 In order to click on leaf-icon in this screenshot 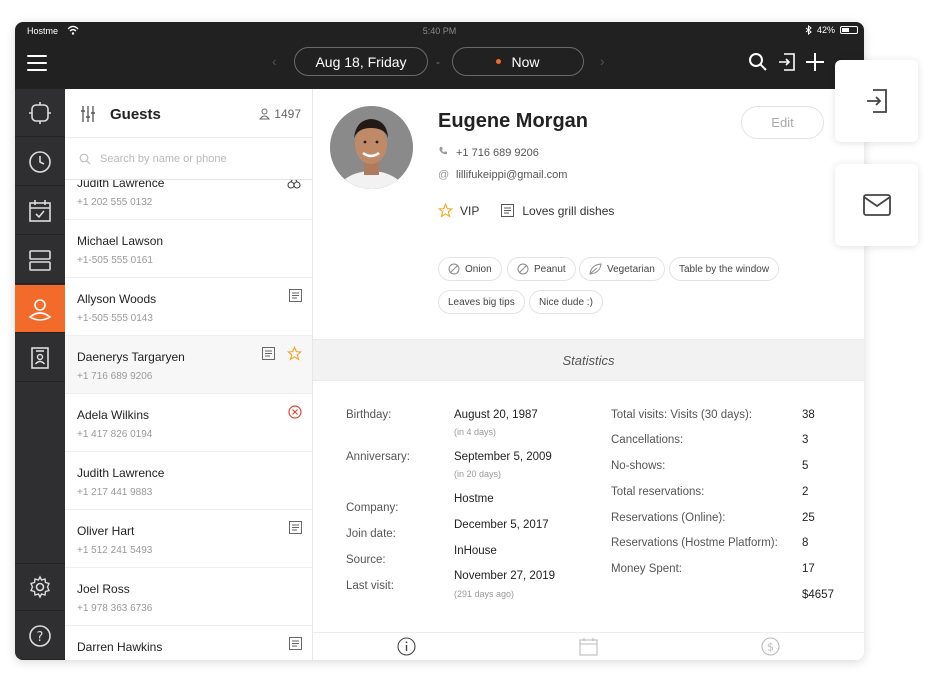, I will do `click(595, 269)`.